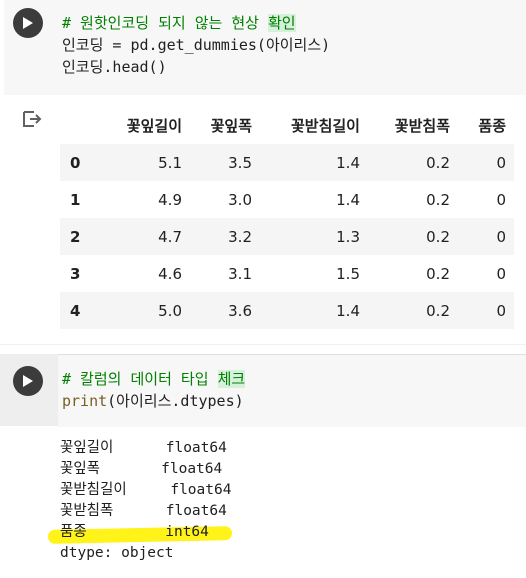  What do you see at coordinates (287, 162) in the screenshot?
I see `table-row: 0 5.1 3.5 1.4 0.2 0` at bounding box center [287, 162].